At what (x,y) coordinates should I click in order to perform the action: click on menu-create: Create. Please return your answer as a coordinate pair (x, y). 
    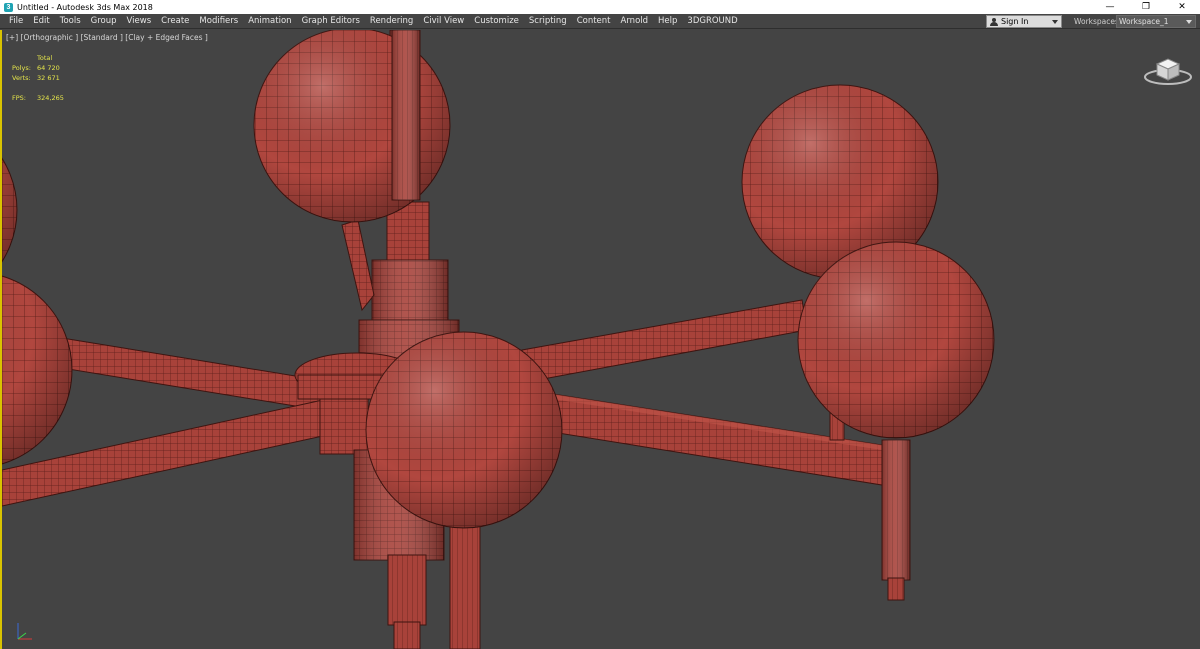
    Looking at the image, I should click on (175, 21).